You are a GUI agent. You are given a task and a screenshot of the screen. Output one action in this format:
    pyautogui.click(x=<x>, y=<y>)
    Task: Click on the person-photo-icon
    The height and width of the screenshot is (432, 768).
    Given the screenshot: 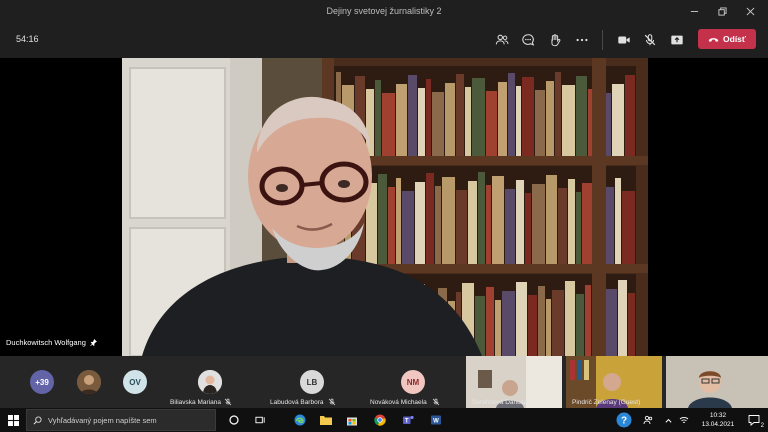 What is the action you would take?
    pyautogui.click(x=210, y=382)
    